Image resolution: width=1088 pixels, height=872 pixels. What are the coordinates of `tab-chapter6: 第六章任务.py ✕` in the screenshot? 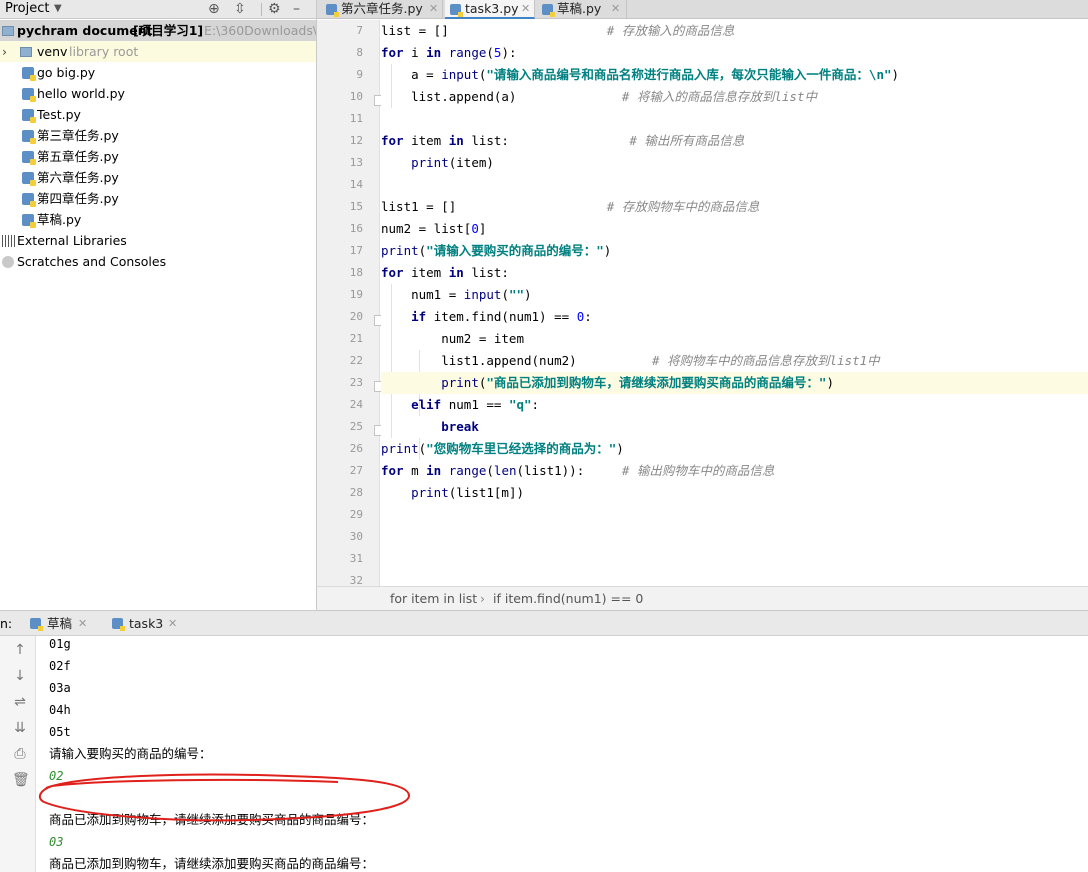 It's located at (382, 9).